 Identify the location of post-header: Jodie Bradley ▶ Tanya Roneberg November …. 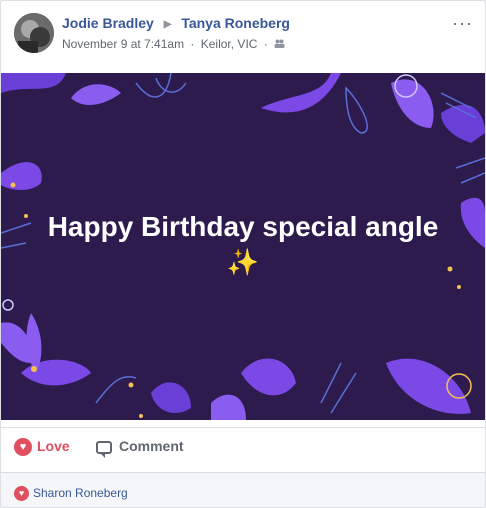
(243, 36).